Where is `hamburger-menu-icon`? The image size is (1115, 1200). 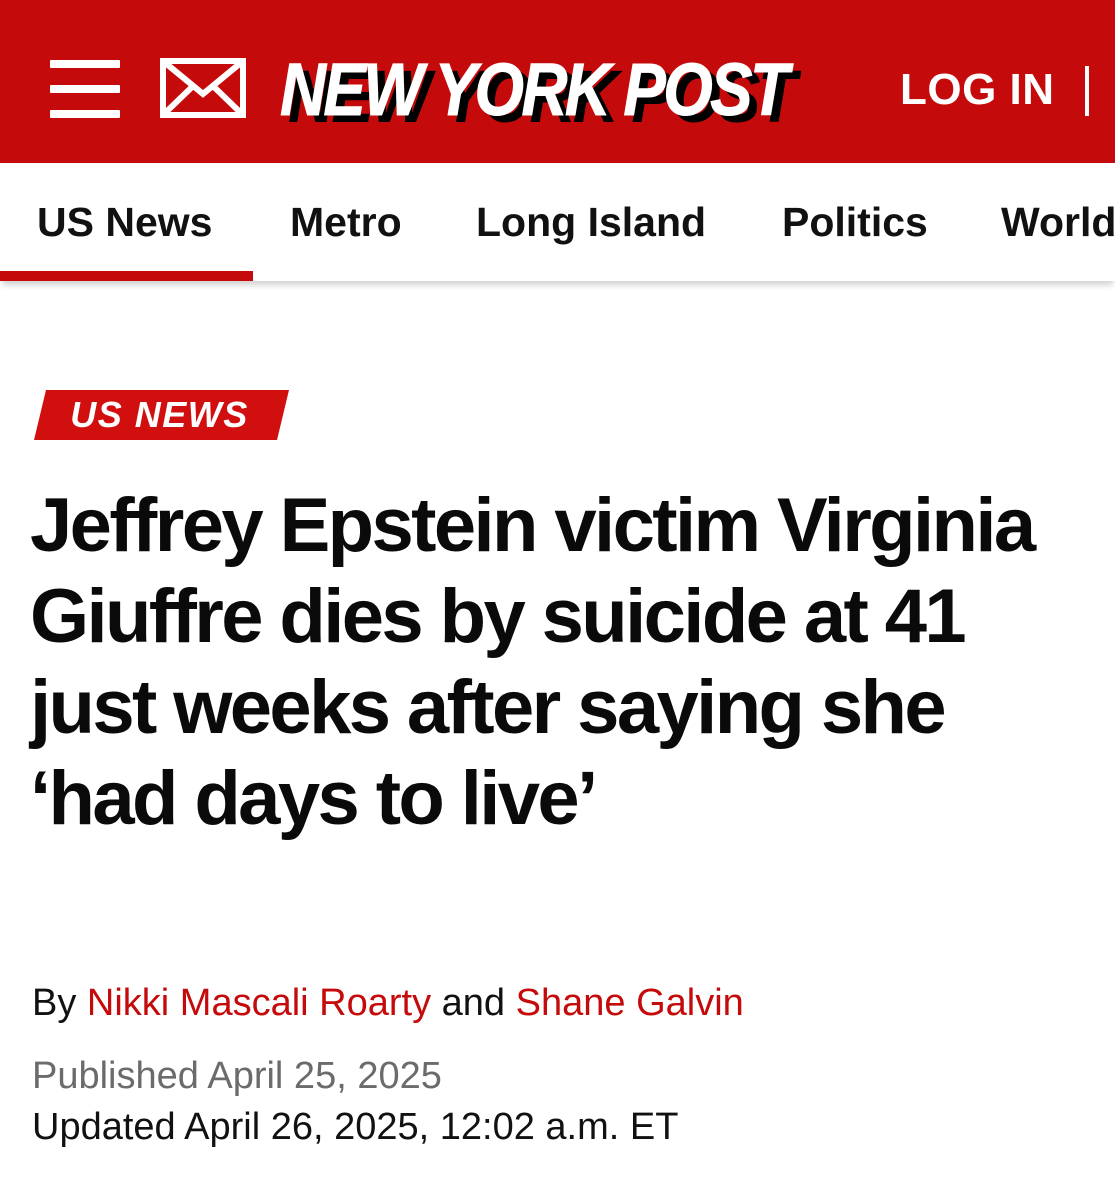 hamburger-menu-icon is located at coordinates (85, 89).